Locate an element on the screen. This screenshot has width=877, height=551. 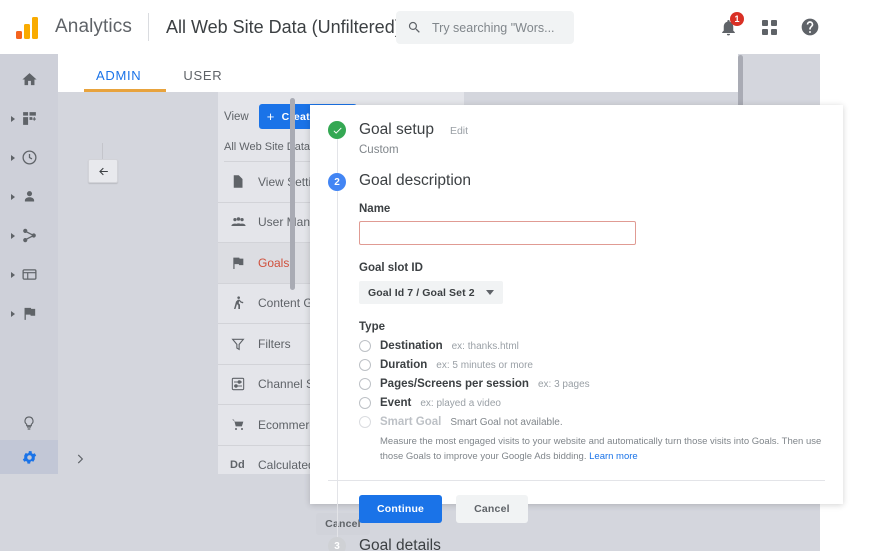
walk-icon is located at coordinates (243, 303).